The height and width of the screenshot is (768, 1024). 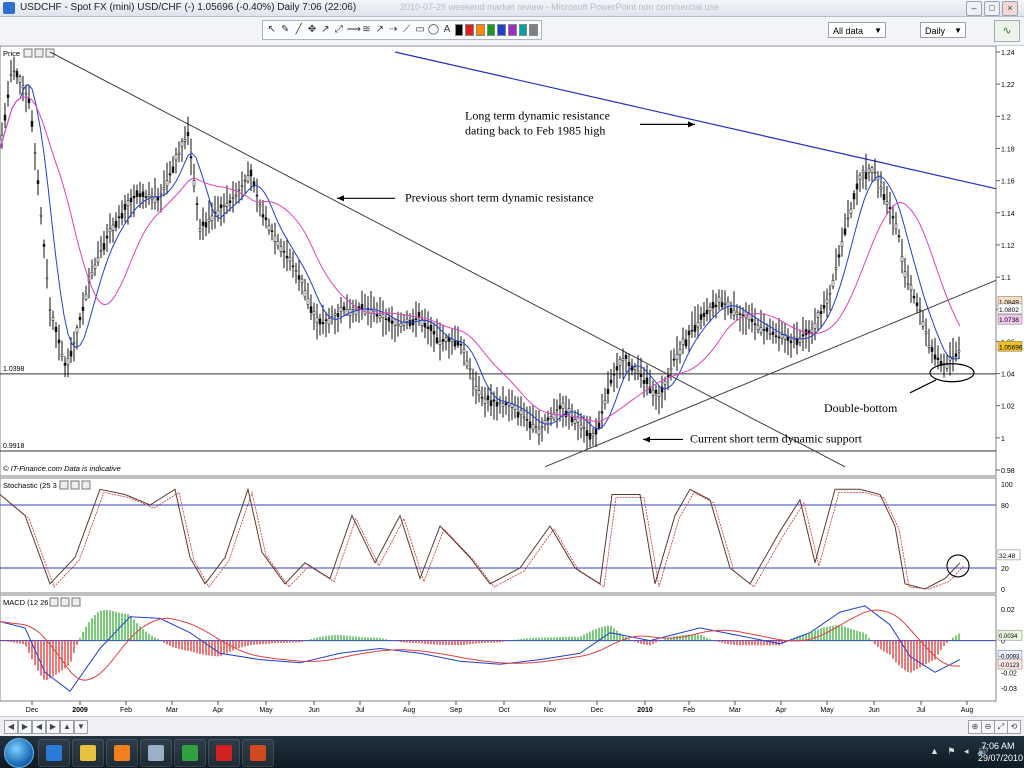 What do you see at coordinates (409, 710) in the screenshot?
I see `x-axis-label: Aug` at bounding box center [409, 710].